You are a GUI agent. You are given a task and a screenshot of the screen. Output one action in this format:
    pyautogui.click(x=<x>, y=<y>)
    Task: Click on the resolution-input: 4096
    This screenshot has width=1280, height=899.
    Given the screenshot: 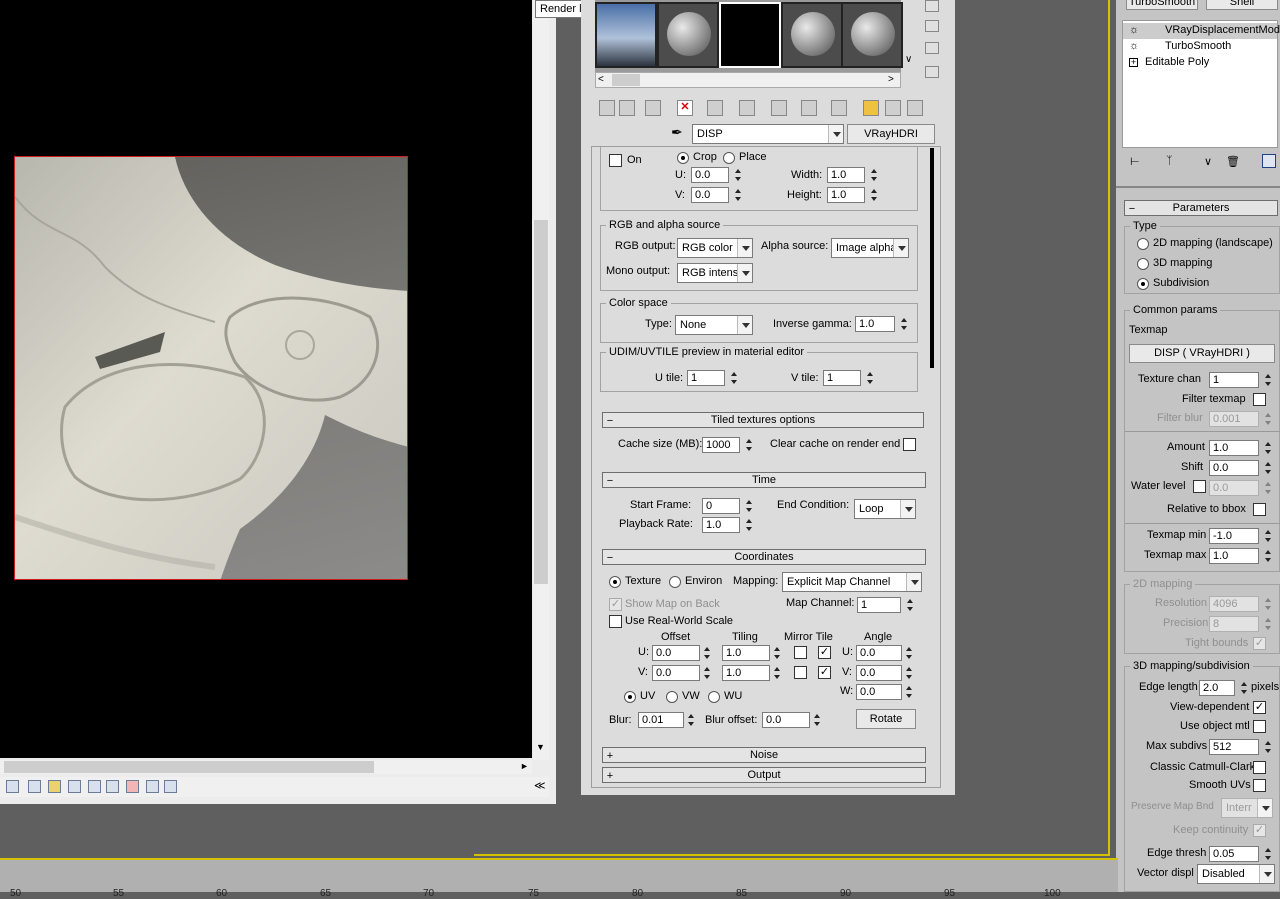 What is the action you would take?
    pyautogui.click(x=1234, y=604)
    